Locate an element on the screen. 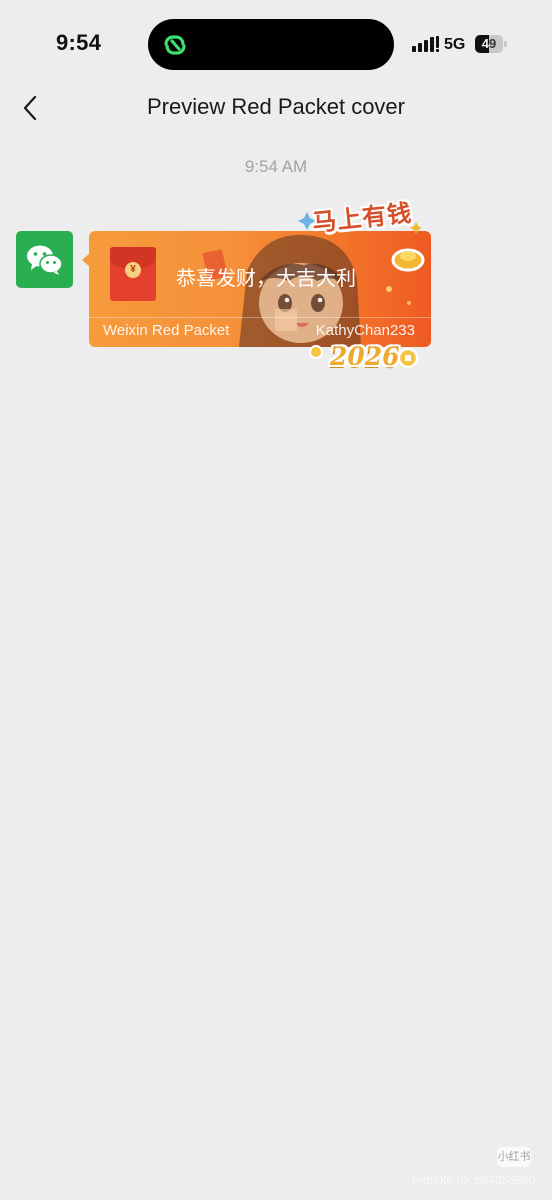 The height and width of the screenshot is (1200, 552). red-envelope-icon: ¥ is located at coordinates (133, 274).